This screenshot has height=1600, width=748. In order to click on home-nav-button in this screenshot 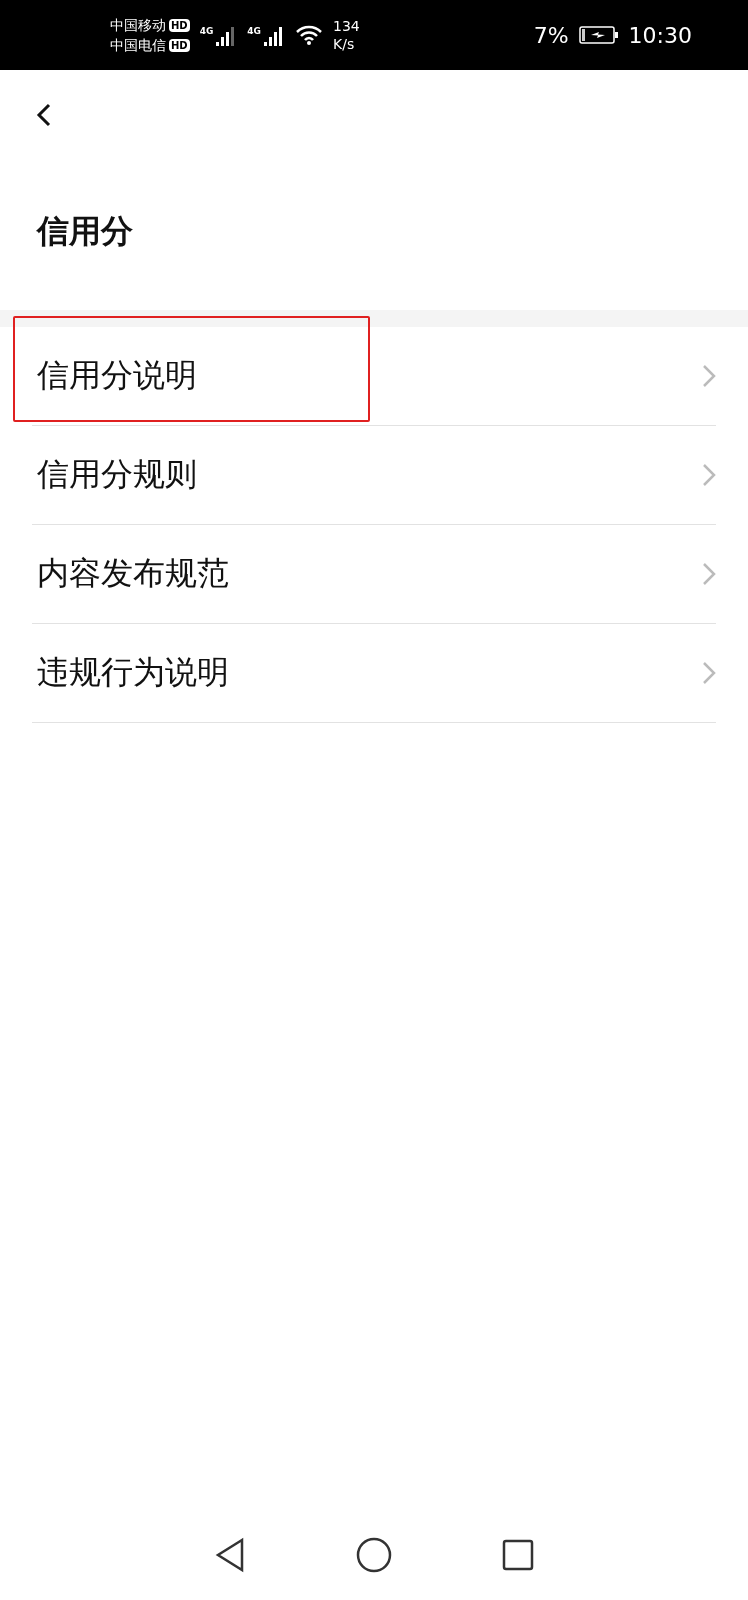, I will do `click(374, 1555)`.